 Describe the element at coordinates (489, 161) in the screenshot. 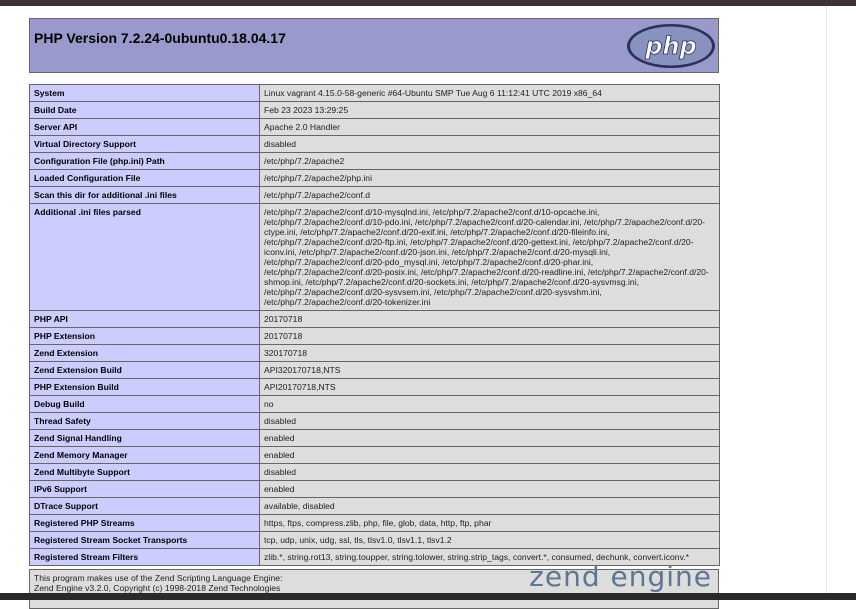

I see `row-value: /etc/php/7.2/apache2` at that location.